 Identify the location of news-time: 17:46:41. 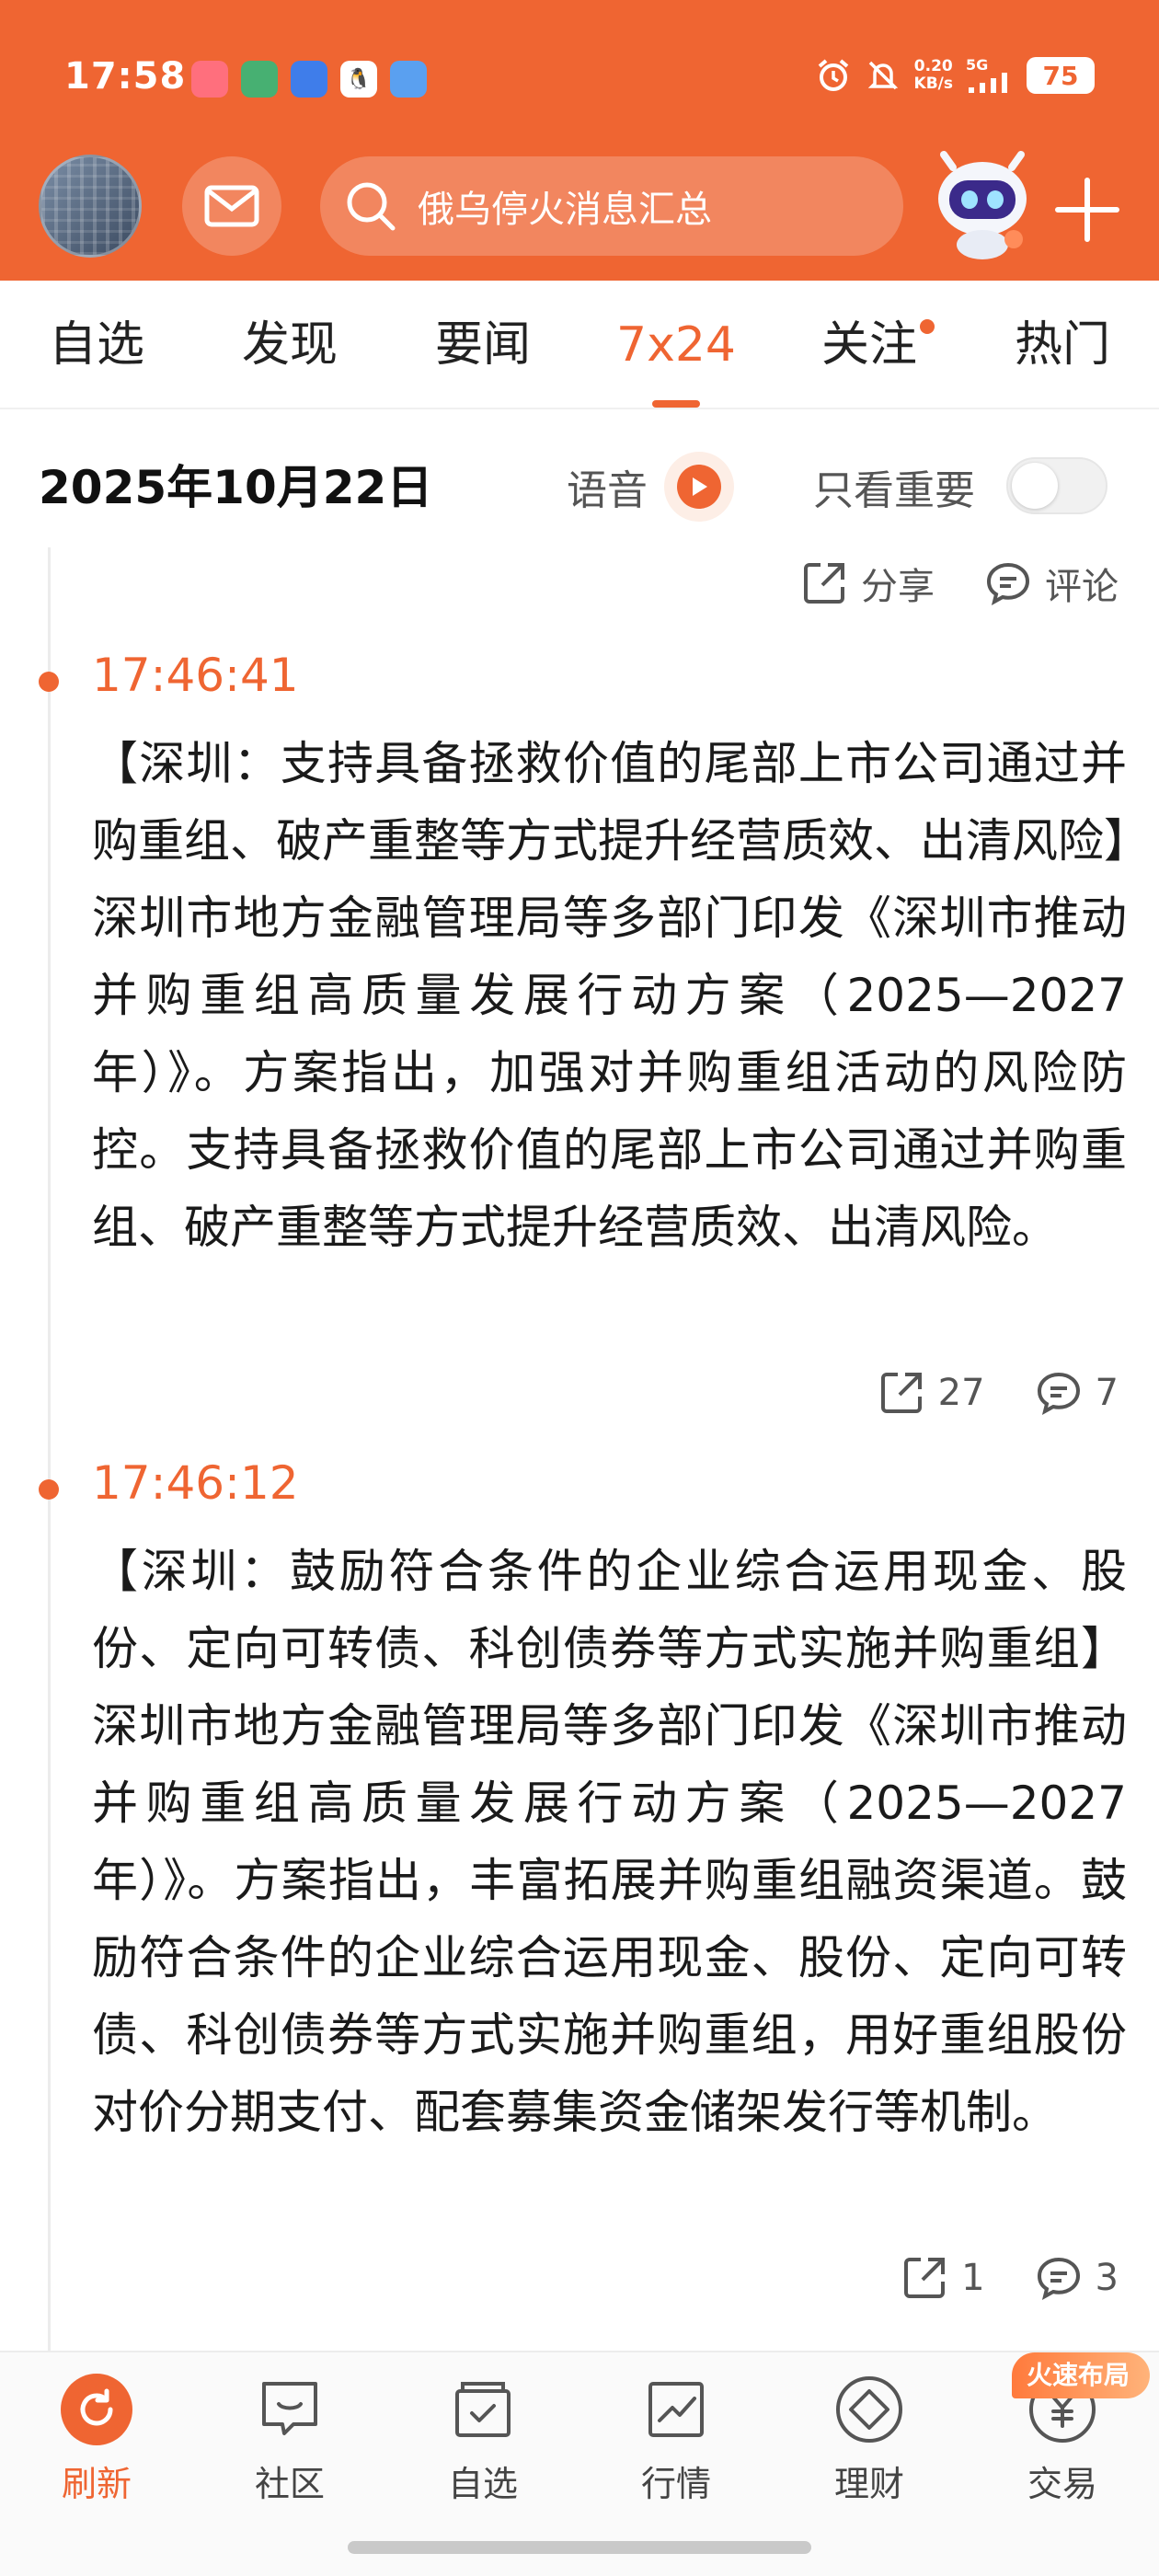
(195, 675).